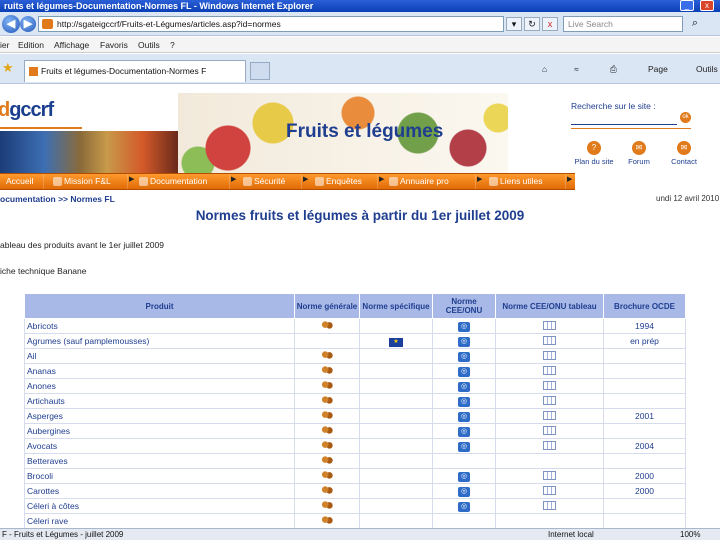 The image size is (720, 540). What do you see at coordinates (685, 117) in the screenshot?
I see `site-search-ok-button: ok` at bounding box center [685, 117].